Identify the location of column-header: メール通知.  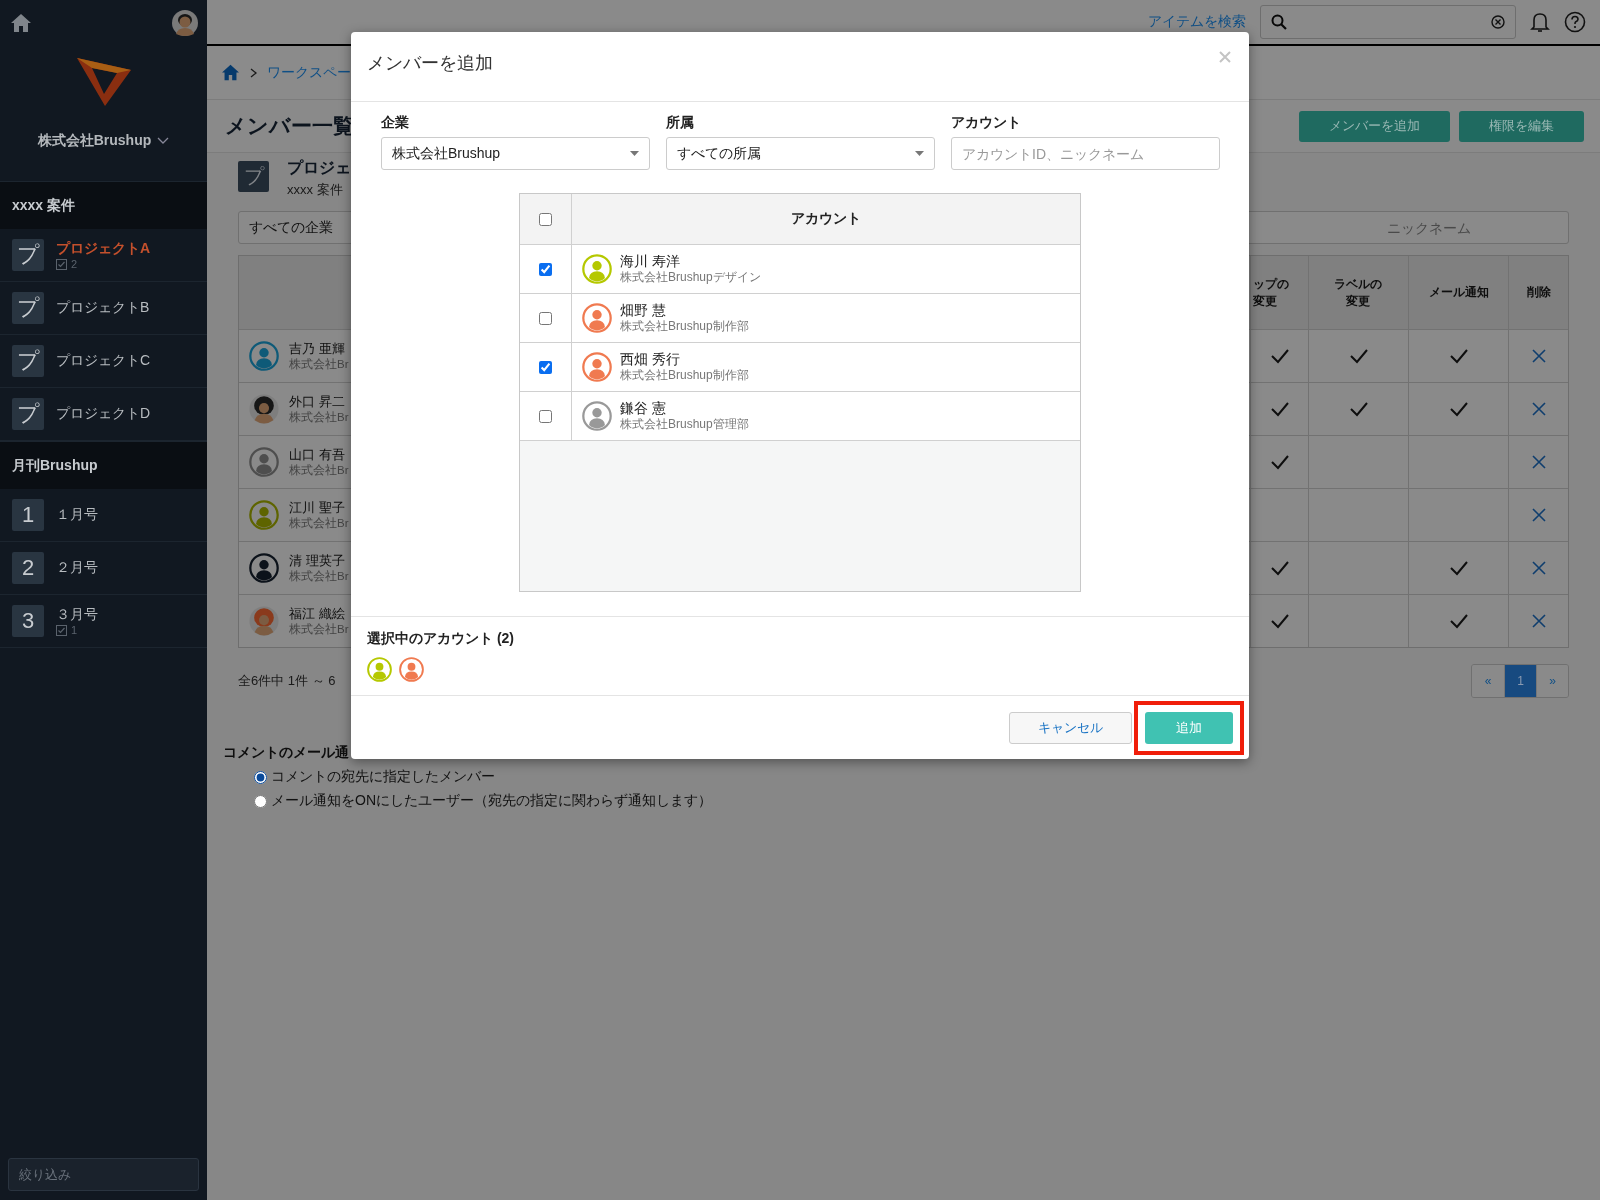
(1458, 292).